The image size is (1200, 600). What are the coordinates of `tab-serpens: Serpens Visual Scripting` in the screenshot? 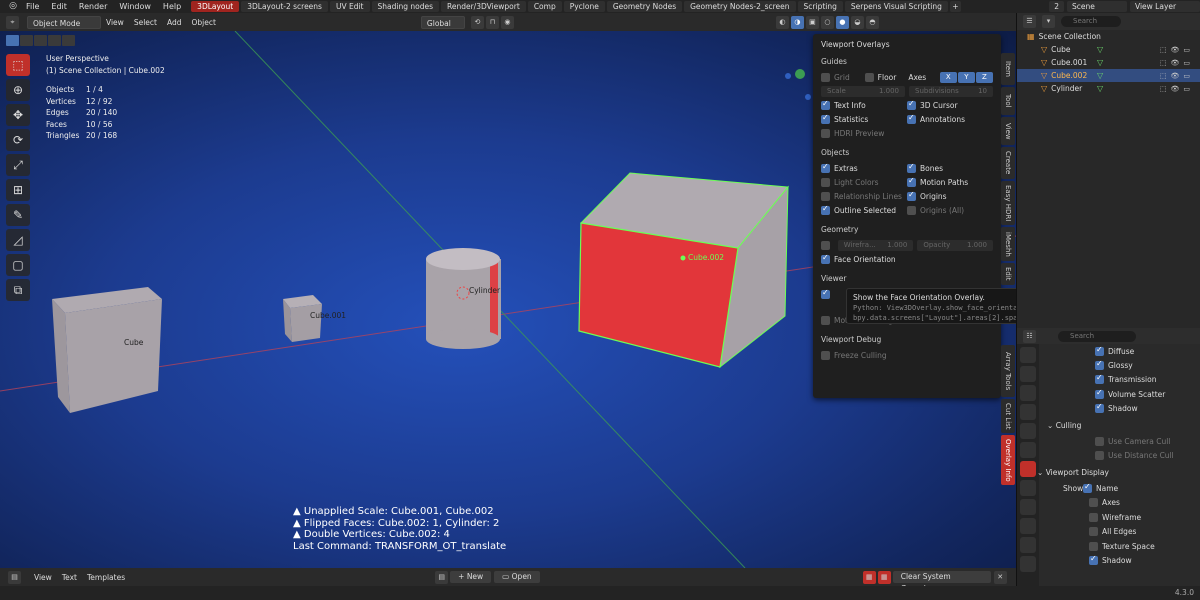 It's located at (896, 6).